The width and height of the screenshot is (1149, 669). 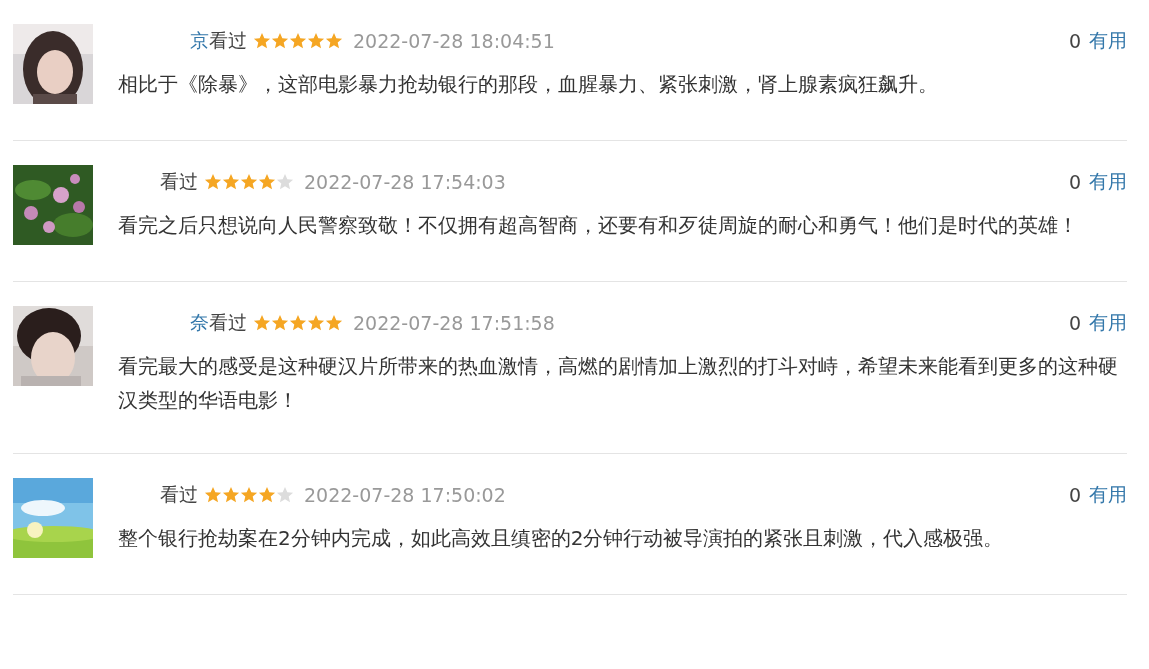 I want to click on comment-time: 2022-07-28 18:04:51, so click(x=454, y=41).